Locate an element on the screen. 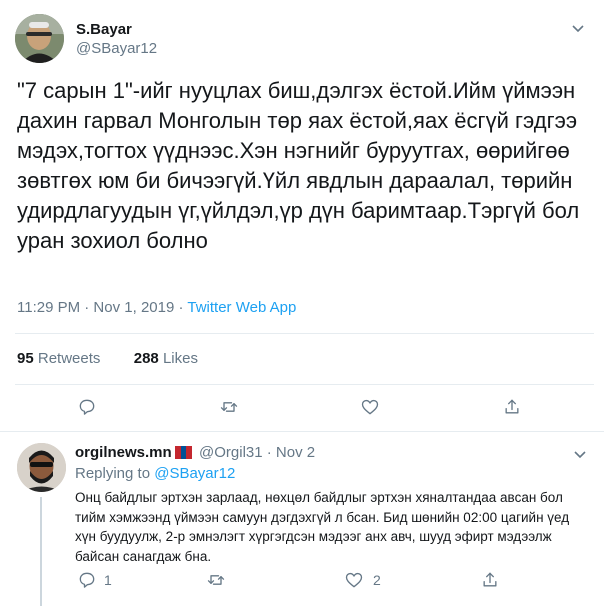  author-display-name: S.Bayar is located at coordinates (104, 29).